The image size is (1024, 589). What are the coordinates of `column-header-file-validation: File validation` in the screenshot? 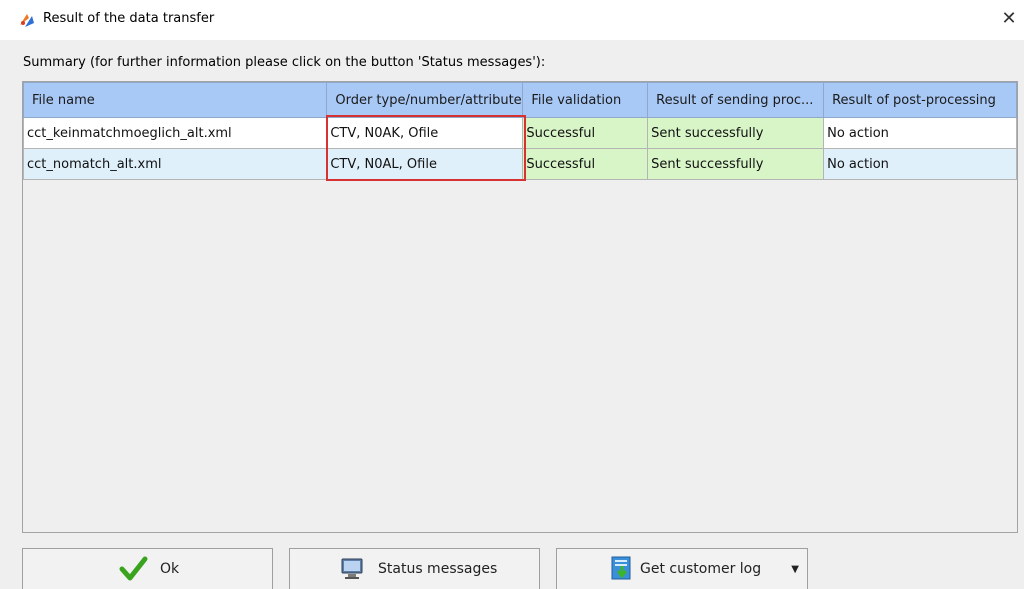 It's located at (585, 100).